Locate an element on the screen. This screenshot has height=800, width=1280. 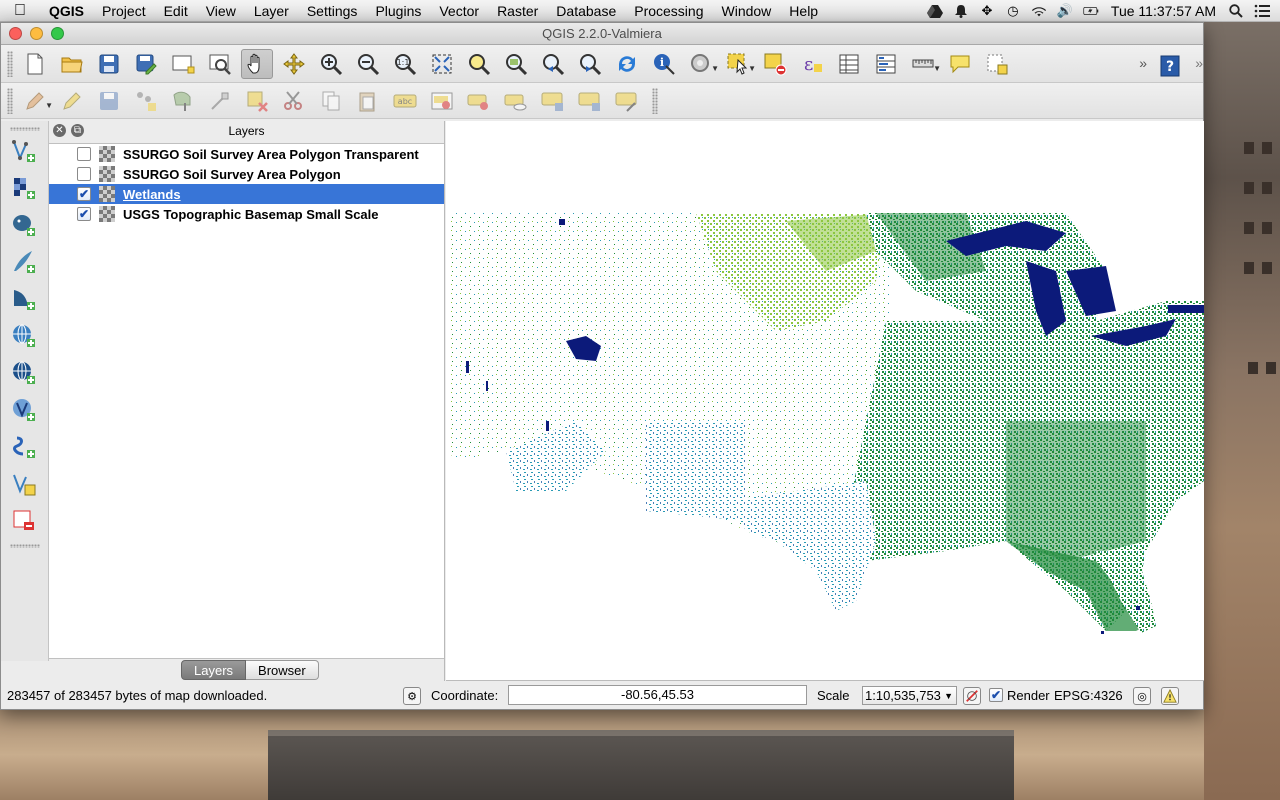
window-titlebar: QGIS 2.2.0-Valmiera is located at coordinates (602, 34).